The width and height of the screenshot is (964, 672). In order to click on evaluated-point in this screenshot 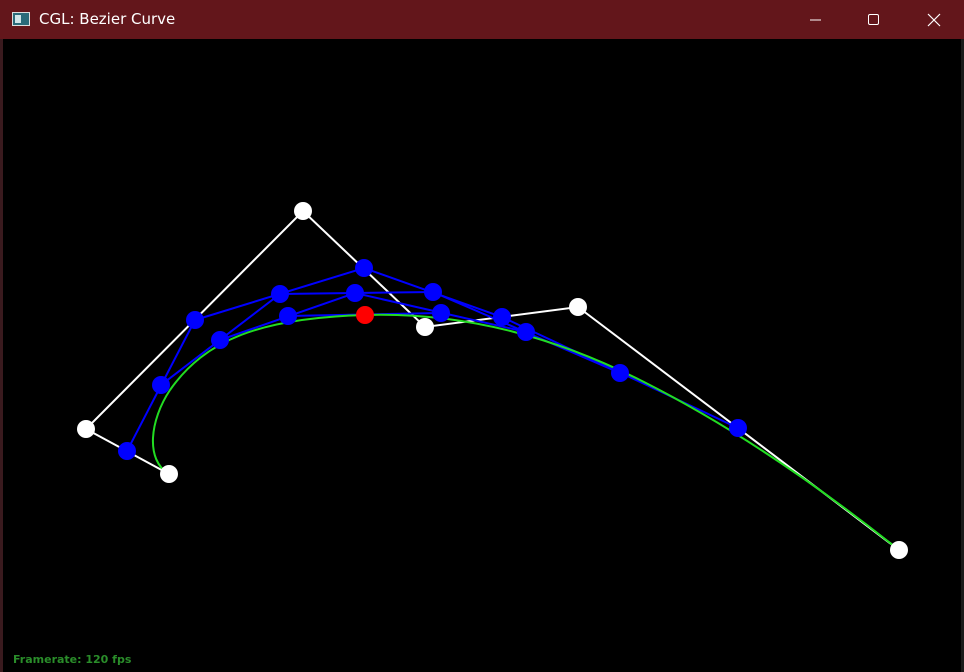, I will do `click(365, 315)`.